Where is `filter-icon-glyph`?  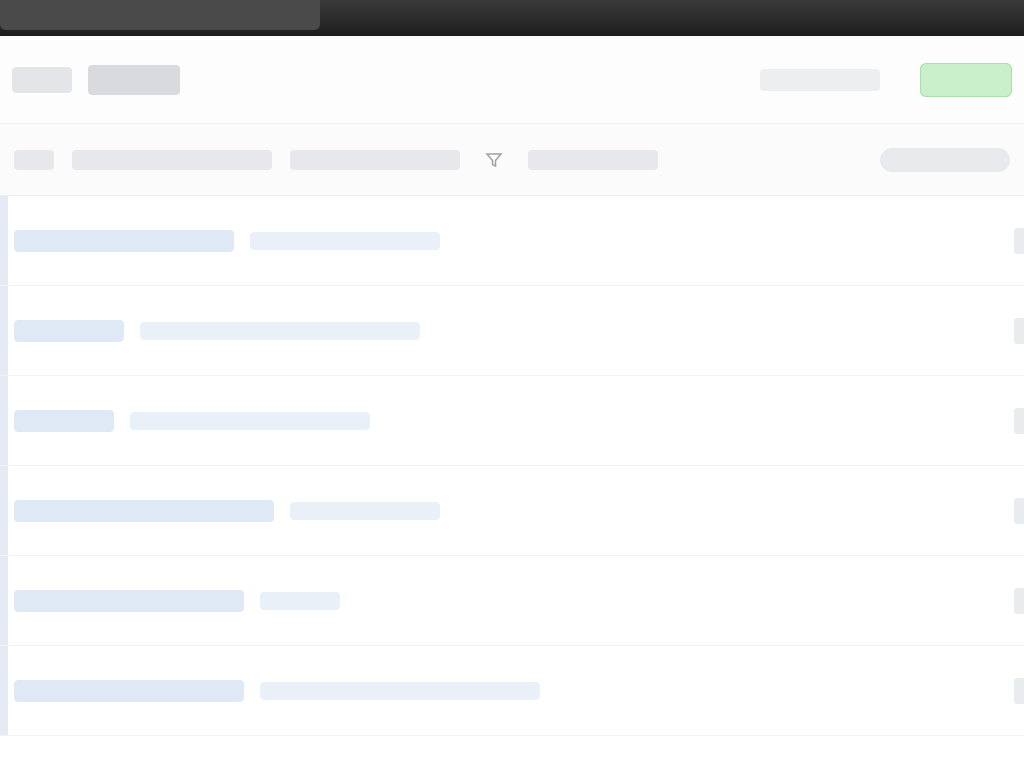
filter-icon-glyph is located at coordinates (494, 159).